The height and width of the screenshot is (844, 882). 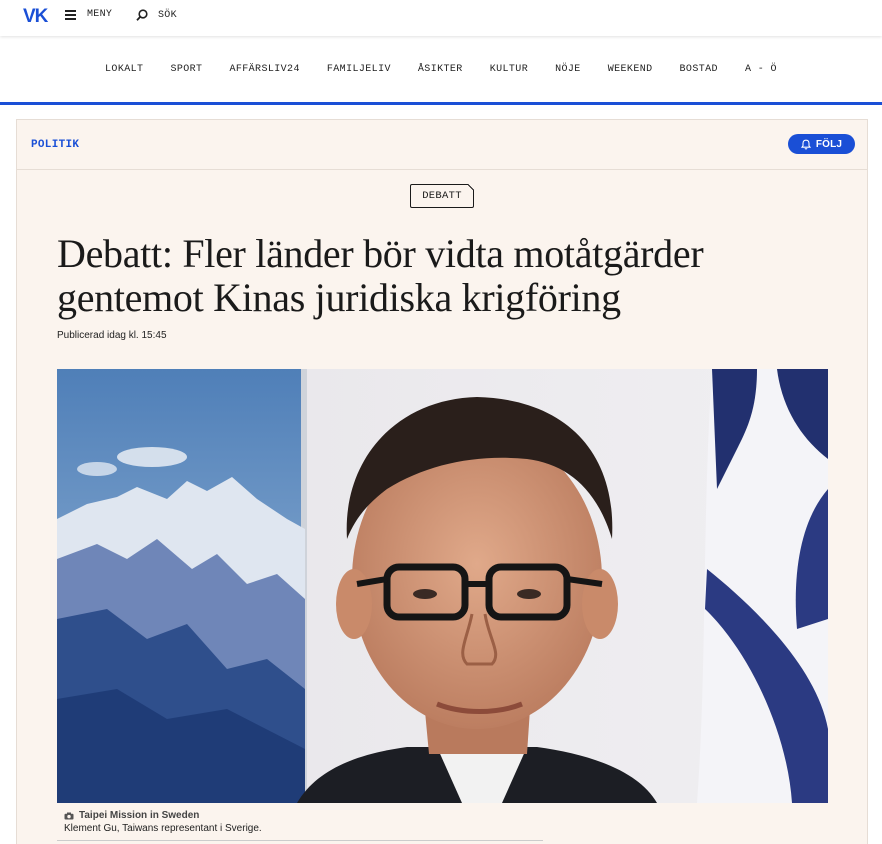 I want to click on image-credit-text: Taipei Mission in Sweden, so click(x=139, y=815).